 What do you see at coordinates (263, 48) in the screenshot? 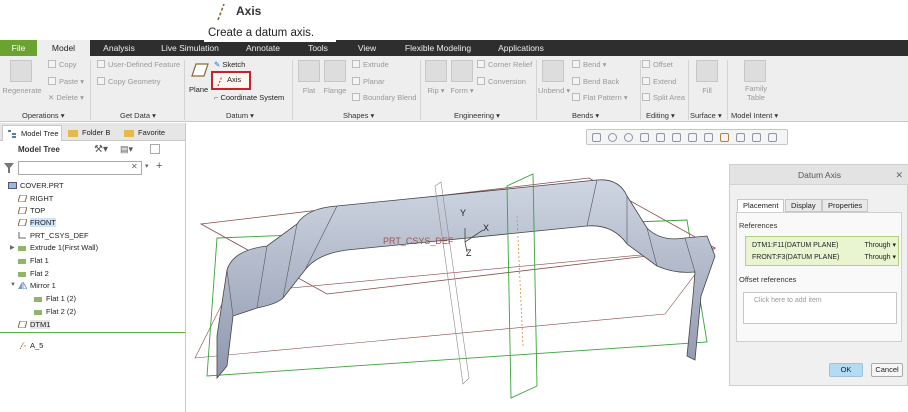
I see `tab-annotate: Annotate` at bounding box center [263, 48].